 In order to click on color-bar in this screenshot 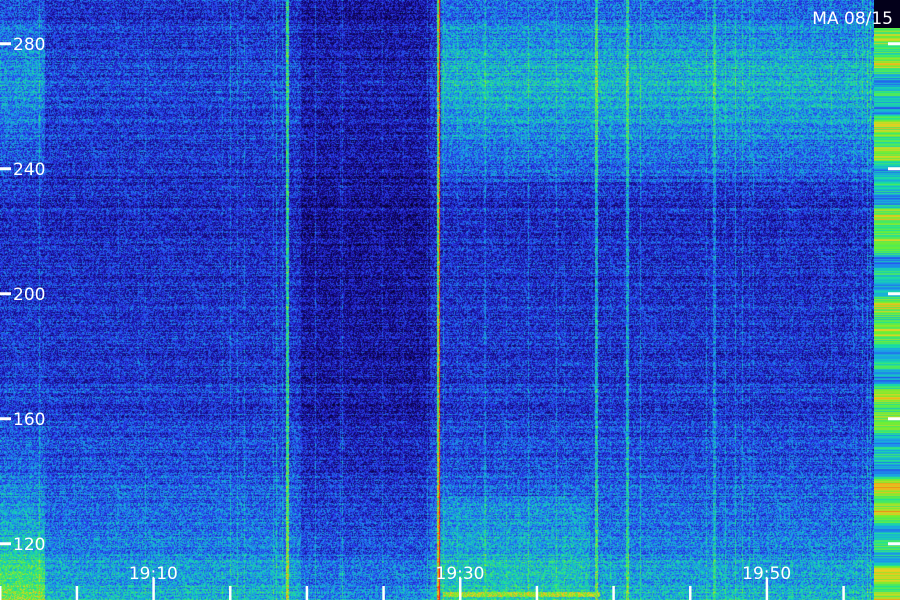, I will do `click(887, 314)`.